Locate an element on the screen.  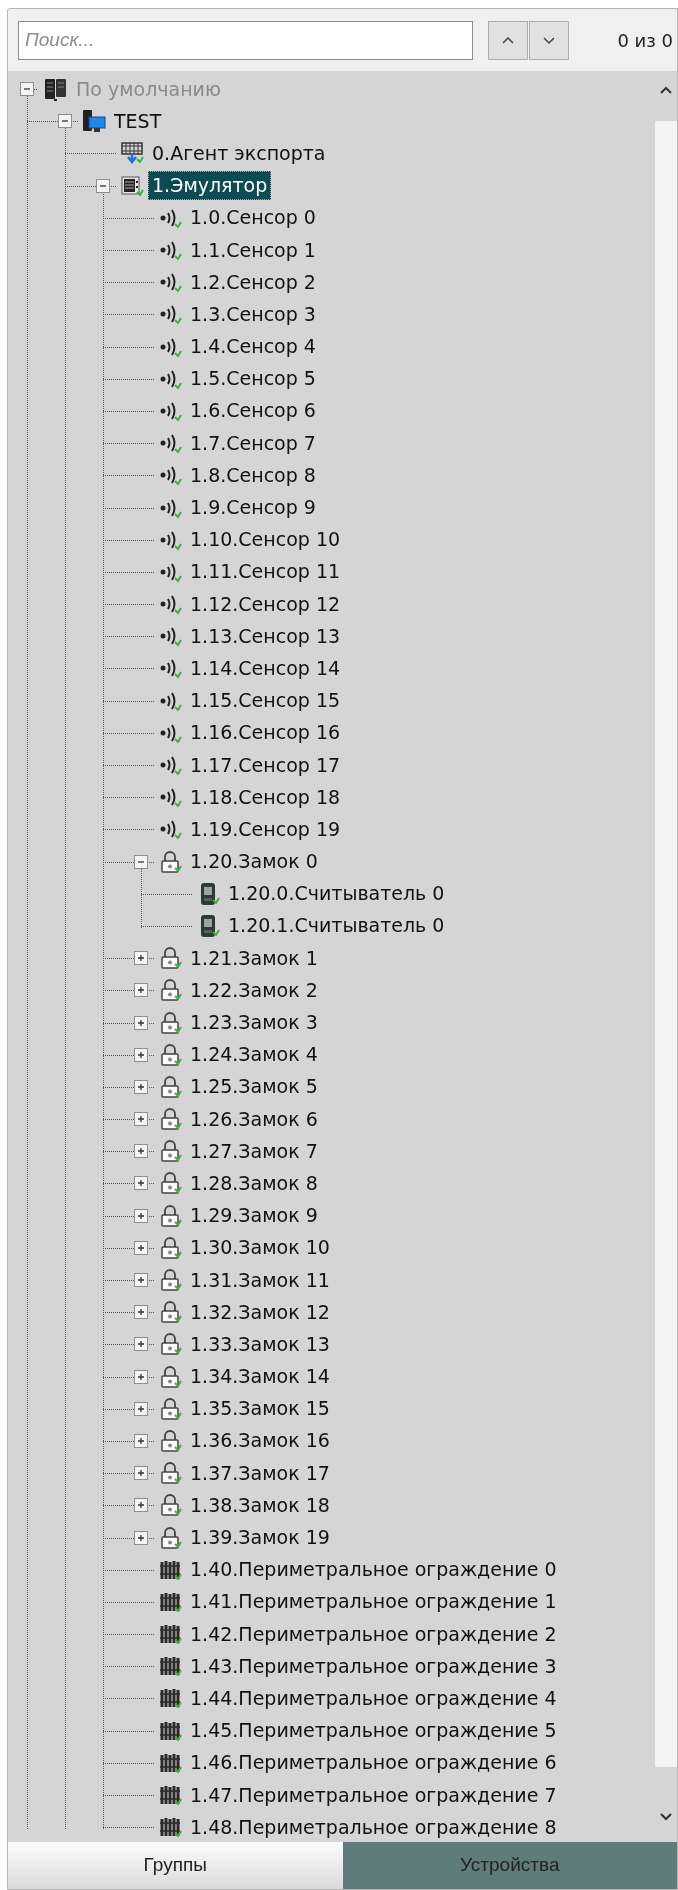
tree-item: 1.20.1.Считыватель 0 is located at coordinates (336, 926).